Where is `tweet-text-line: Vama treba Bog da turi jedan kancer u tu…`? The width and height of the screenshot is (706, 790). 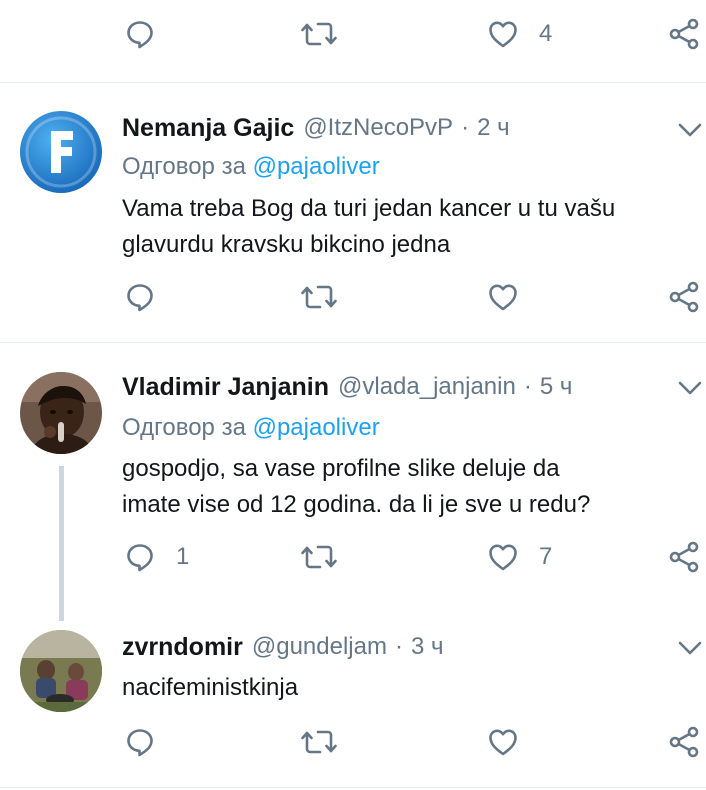 tweet-text-line: Vama treba Bog da turi jedan kancer u tu… is located at coordinates (369, 208).